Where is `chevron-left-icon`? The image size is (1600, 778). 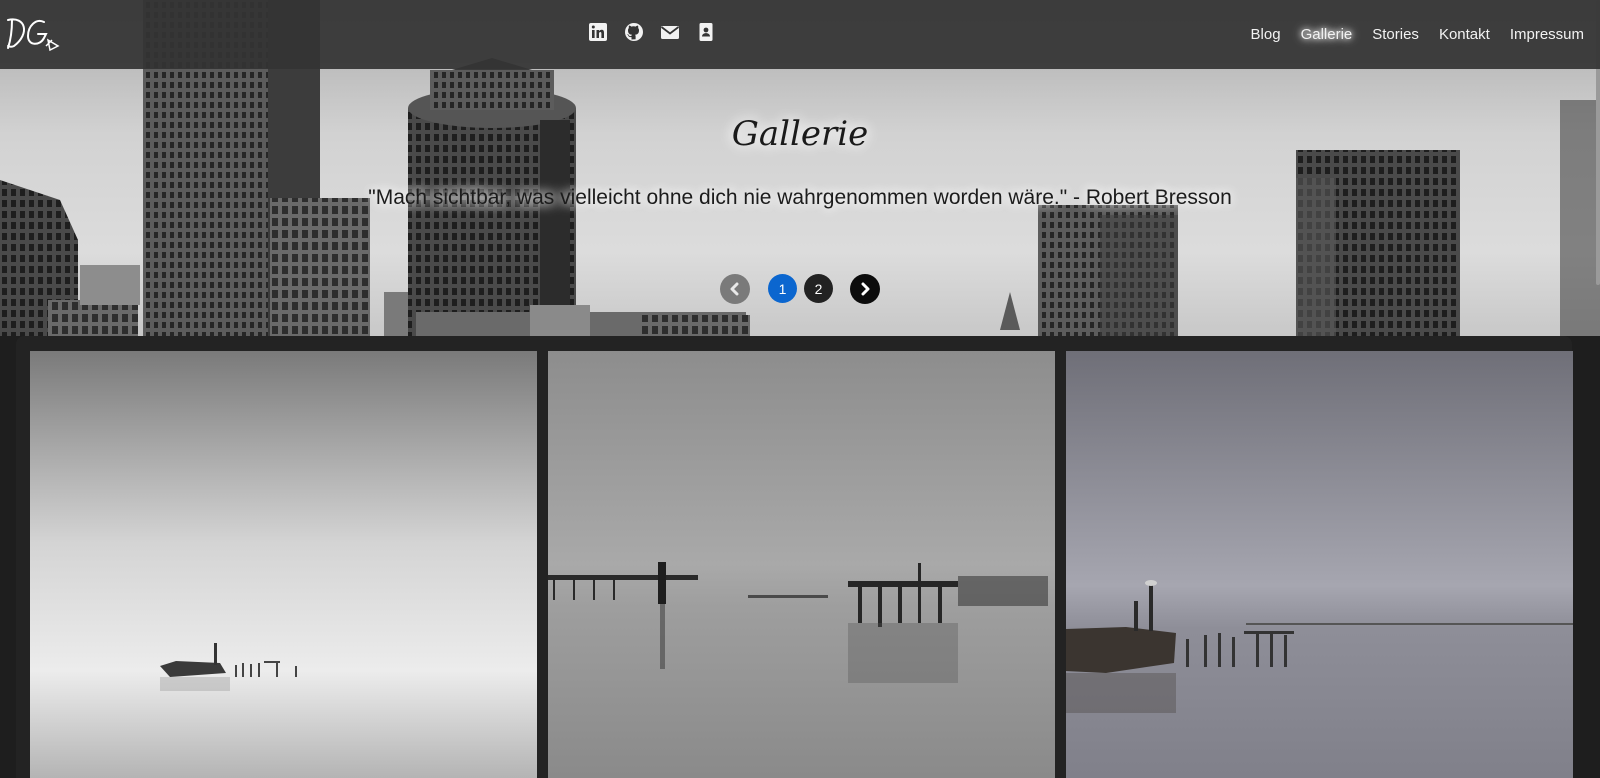
chevron-left-icon is located at coordinates (734, 289).